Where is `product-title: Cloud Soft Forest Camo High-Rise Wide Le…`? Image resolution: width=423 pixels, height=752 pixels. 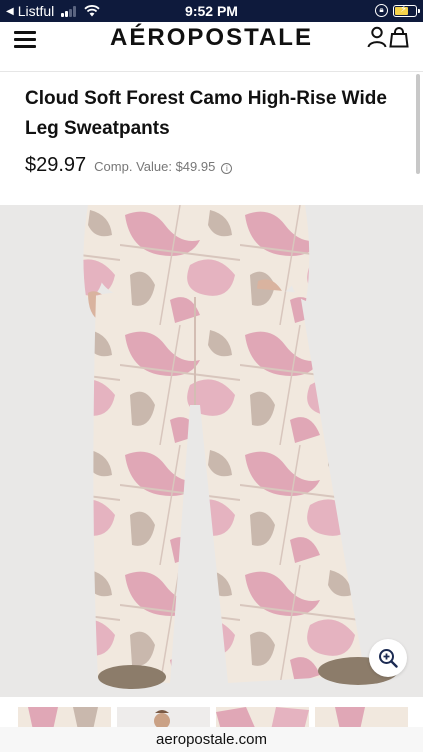 product-title: Cloud Soft Forest Camo High-Rise Wide Le… is located at coordinates (206, 113).